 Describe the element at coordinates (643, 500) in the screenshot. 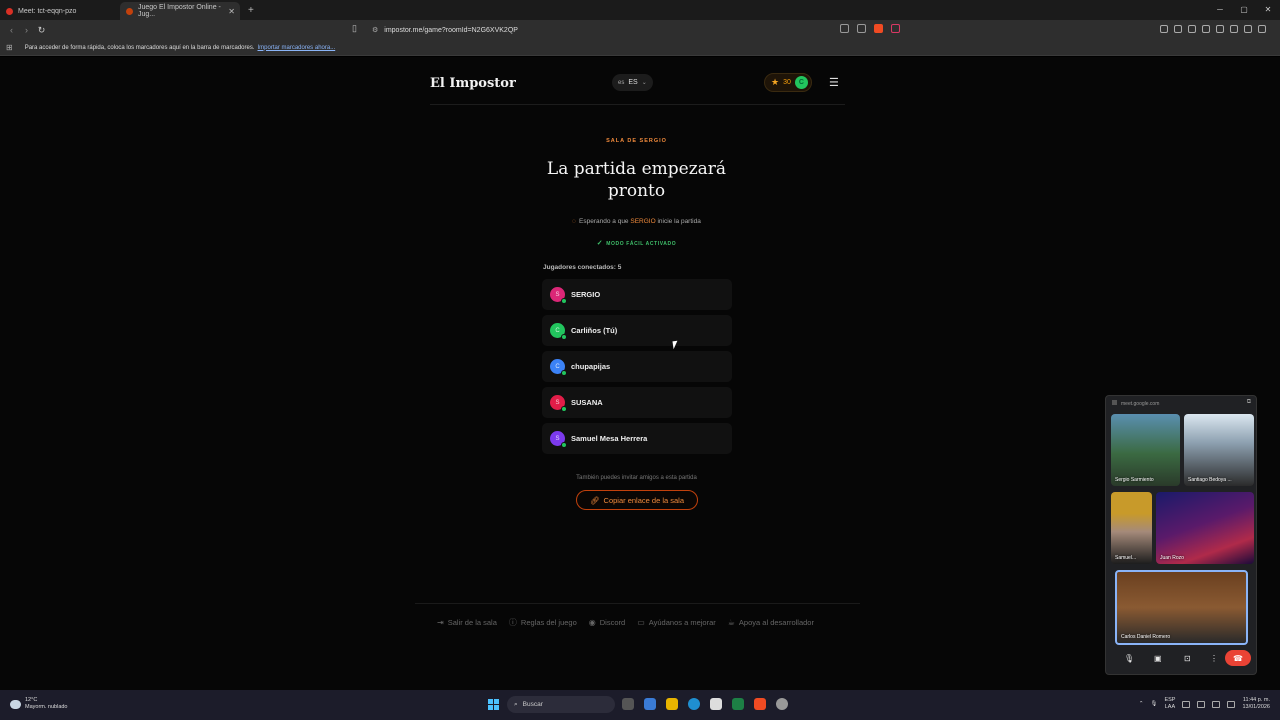

I see `copy-button-label: Copiar enlace de la sala` at that location.